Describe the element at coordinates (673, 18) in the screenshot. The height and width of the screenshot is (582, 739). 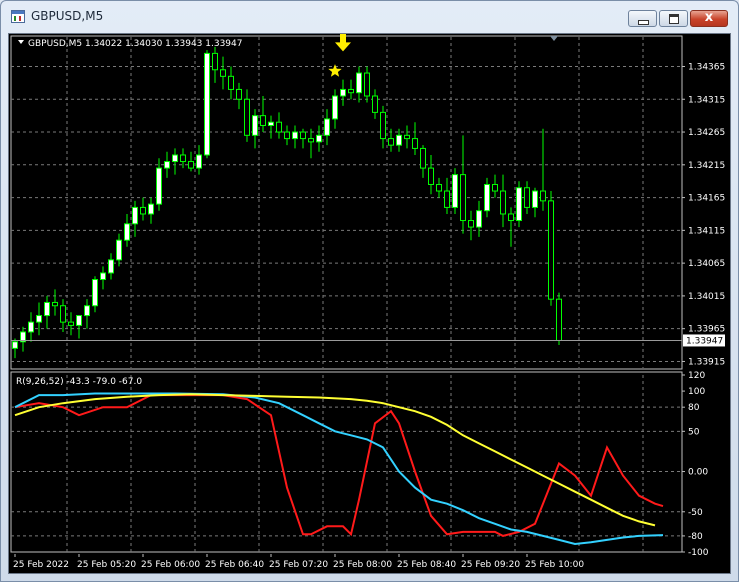
I see `maximize-button` at that location.